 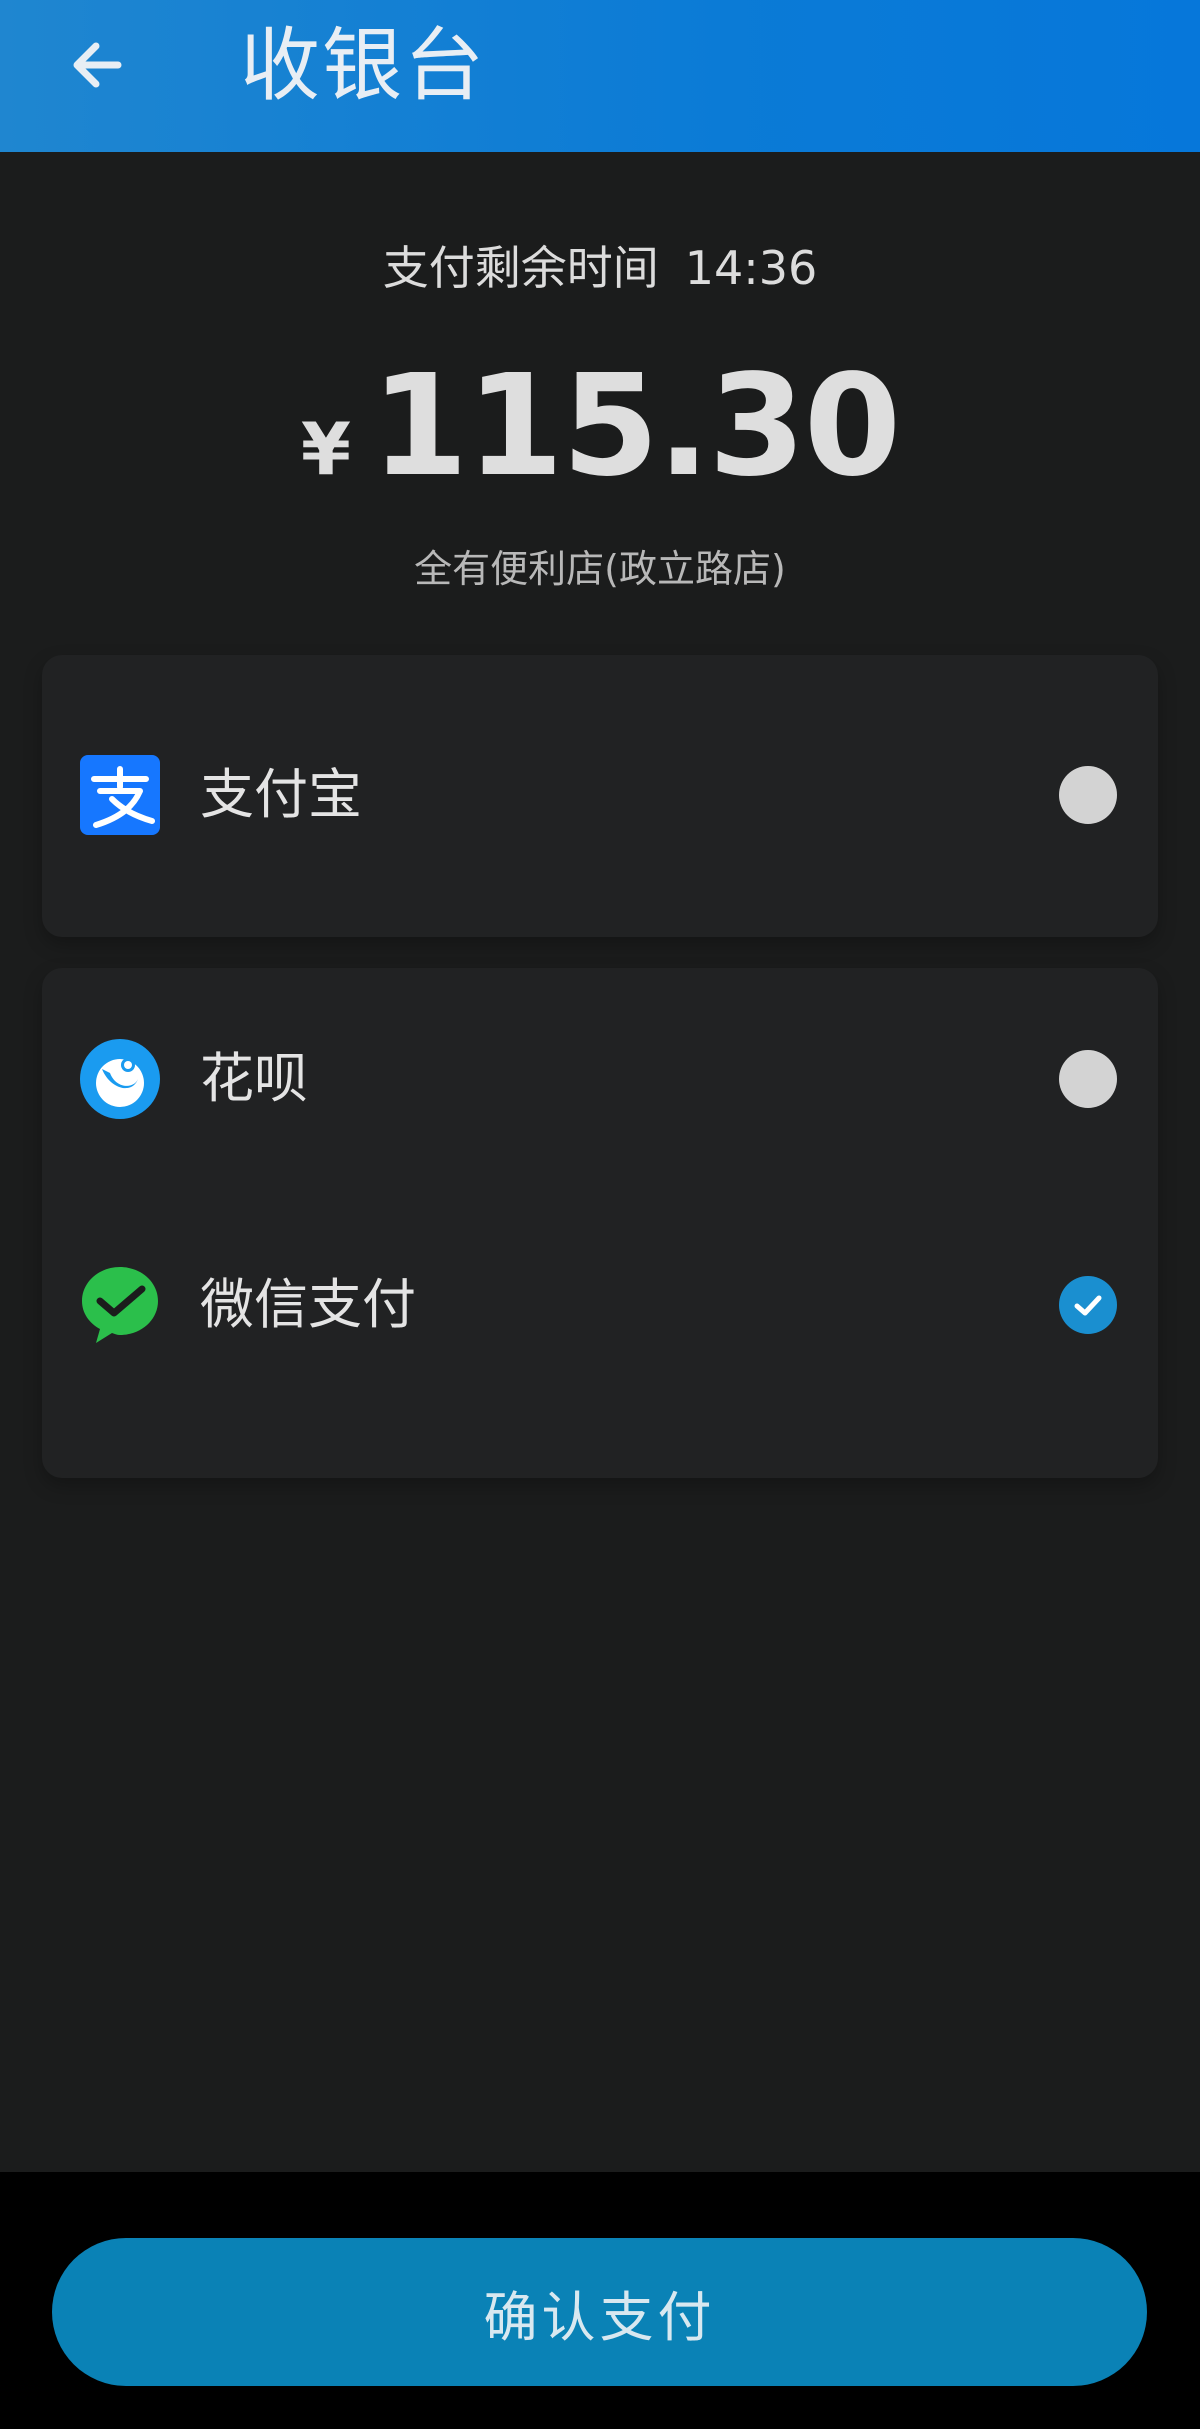 What do you see at coordinates (600, 1305) in the screenshot?
I see `payment-option-wechat: 微信支付` at bounding box center [600, 1305].